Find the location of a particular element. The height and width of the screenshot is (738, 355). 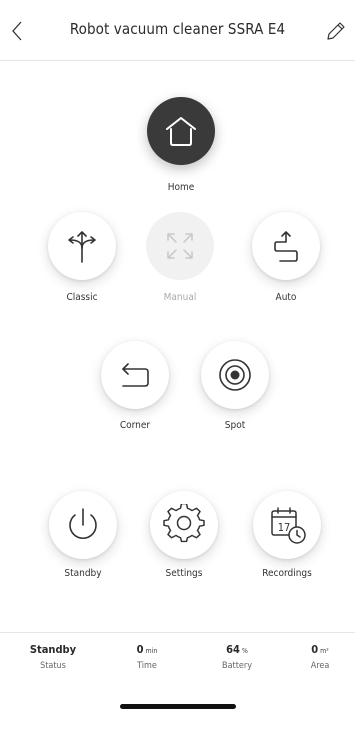

manual-button is located at coordinates (180, 246).